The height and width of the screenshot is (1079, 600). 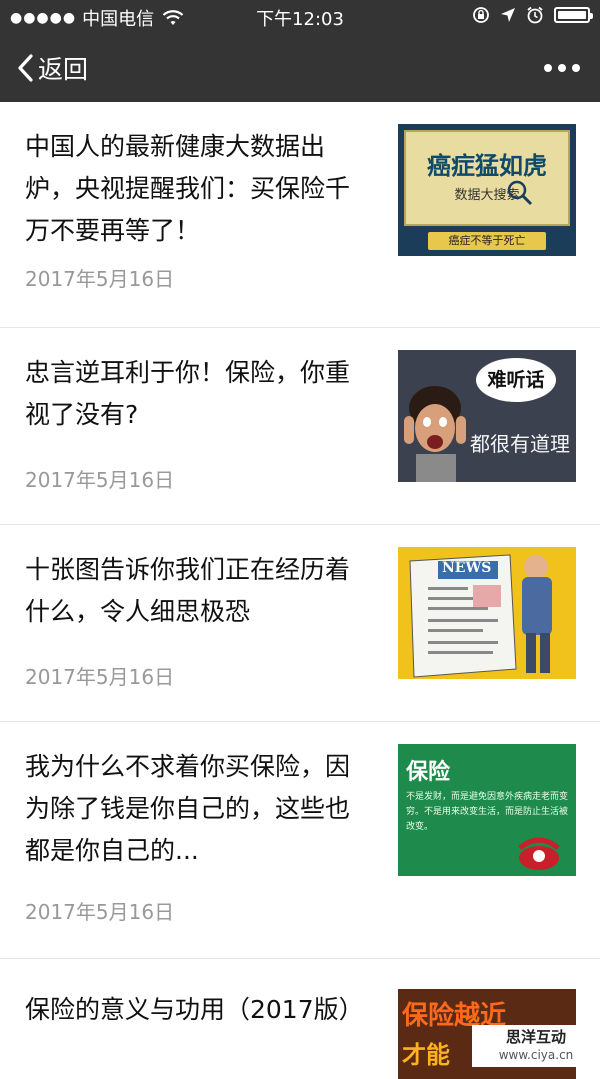 I want to click on magnifier-icon, so click(x=520, y=193).